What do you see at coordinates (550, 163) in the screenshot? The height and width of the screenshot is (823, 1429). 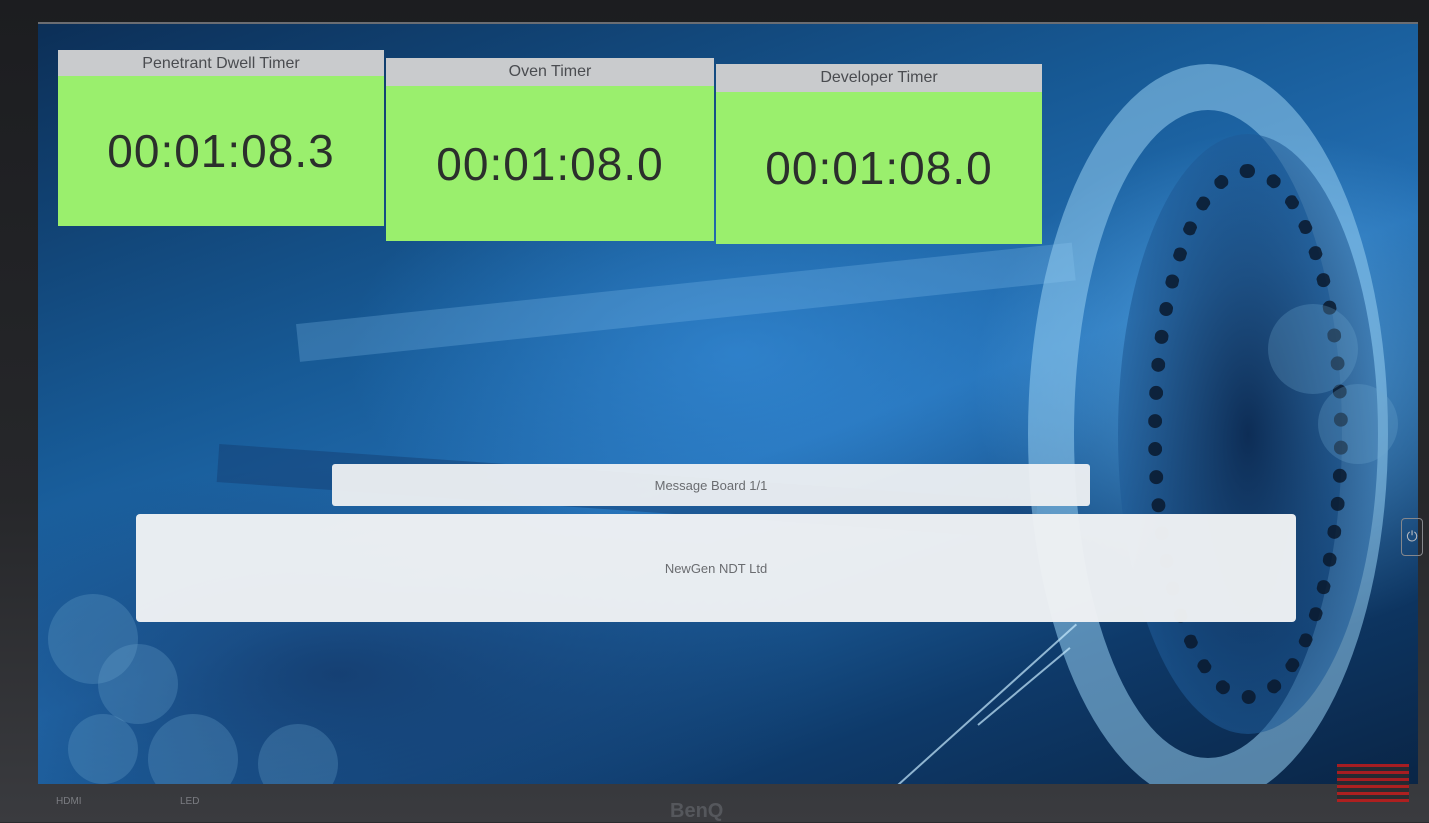 I see `oven-timer-display: 00:01:08.0` at bounding box center [550, 163].